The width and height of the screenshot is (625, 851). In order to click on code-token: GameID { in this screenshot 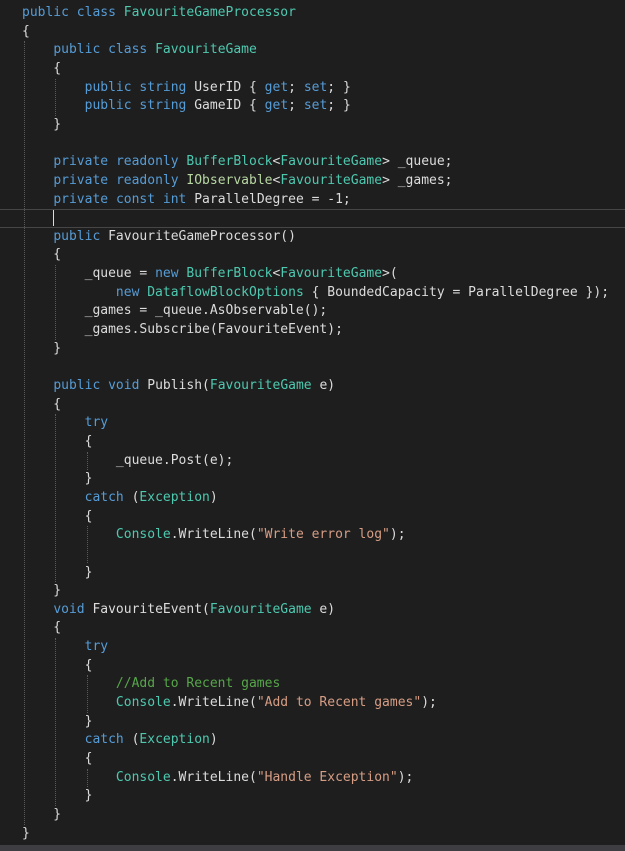, I will do `click(225, 106)`.